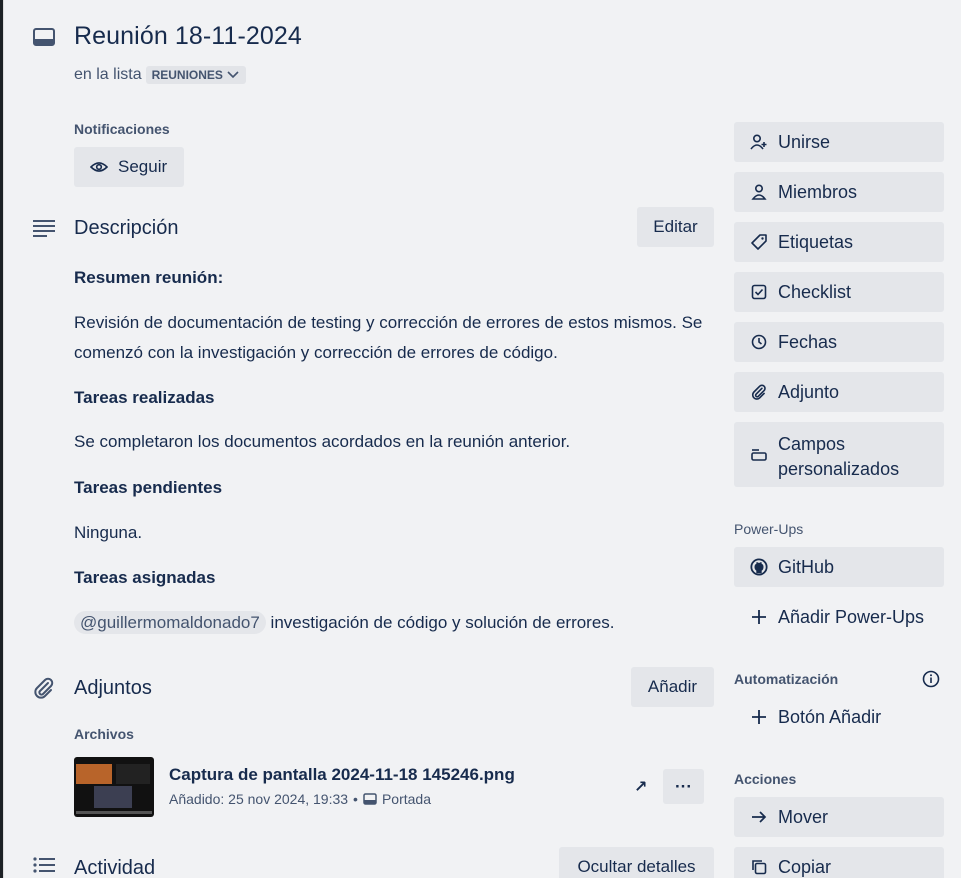 This screenshot has width=961, height=878. I want to click on add-powerups-button: Añadir Power-Ups, so click(839, 617).